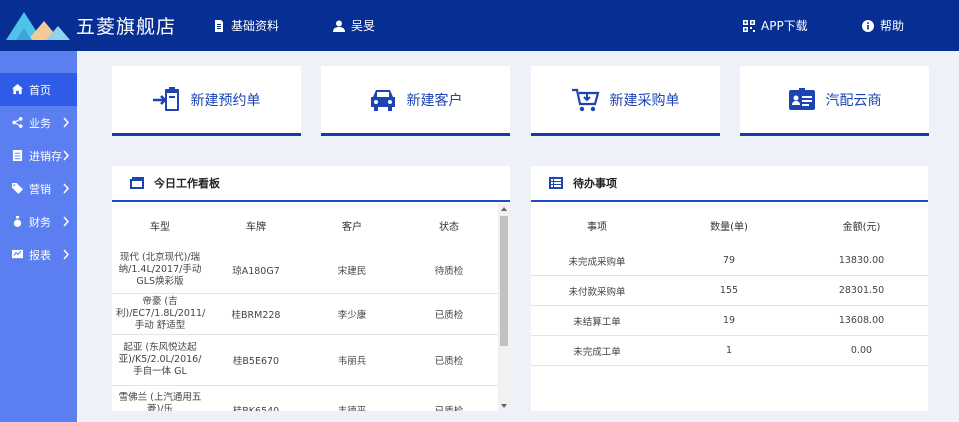 The width and height of the screenshot is (959, 422). I want to click on quick-action-0-button: 新建预约单, so click(206, 101).